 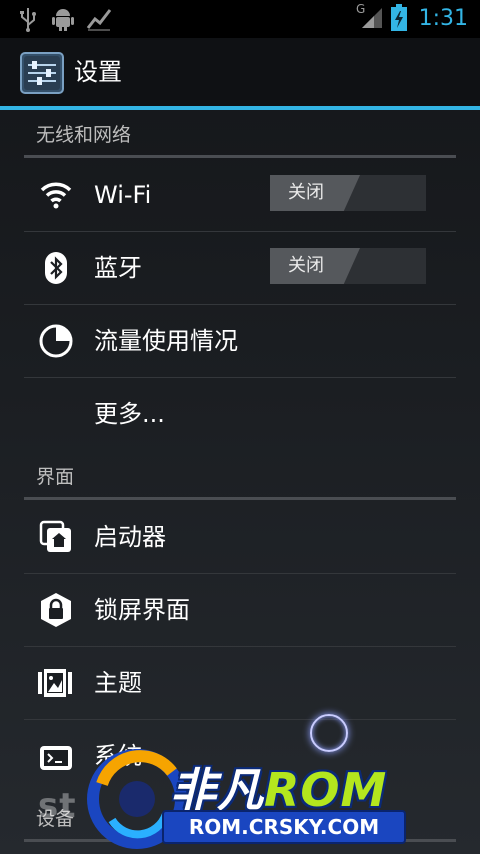 I want to click on theme-icon, so click(x=55, y=683).